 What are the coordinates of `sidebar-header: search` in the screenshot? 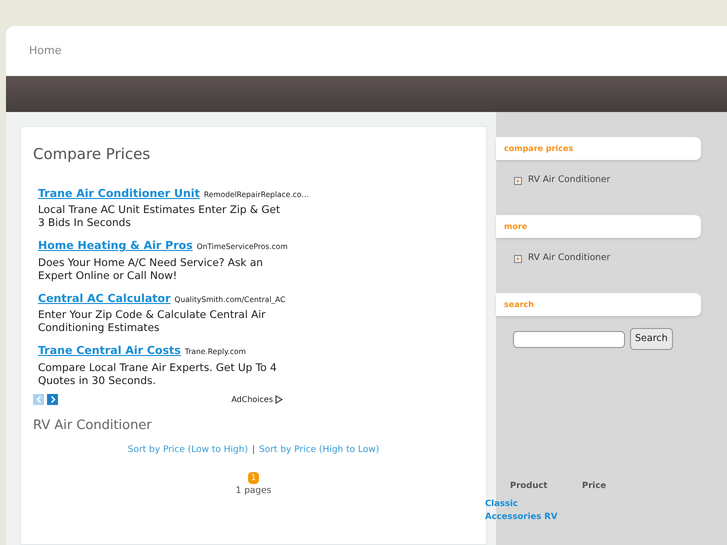 It's located at (598, 304).